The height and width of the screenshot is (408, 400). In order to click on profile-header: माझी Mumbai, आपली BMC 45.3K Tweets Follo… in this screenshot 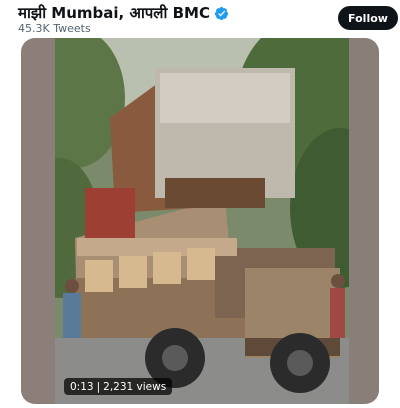, I will do `click(200, 19)`.